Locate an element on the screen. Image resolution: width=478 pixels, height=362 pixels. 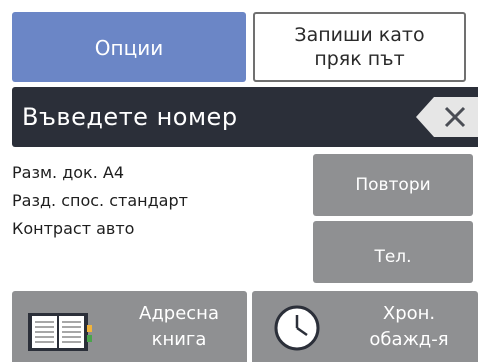
shortcut-label-line1: Запиши като is located at coordinates (359, 35).